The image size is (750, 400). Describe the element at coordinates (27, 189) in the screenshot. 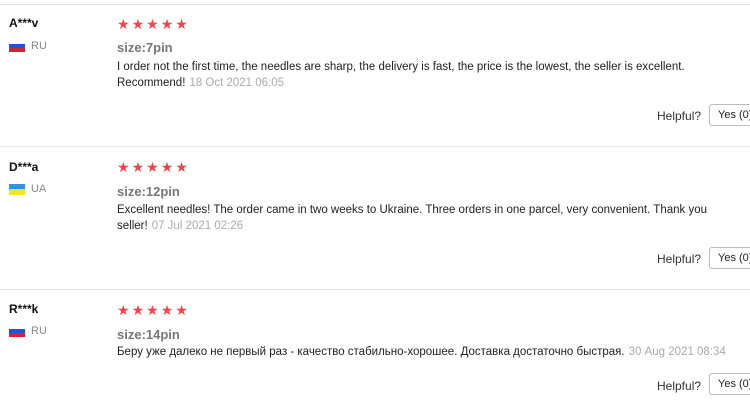

I see `reviewer-country: UA` at that location.